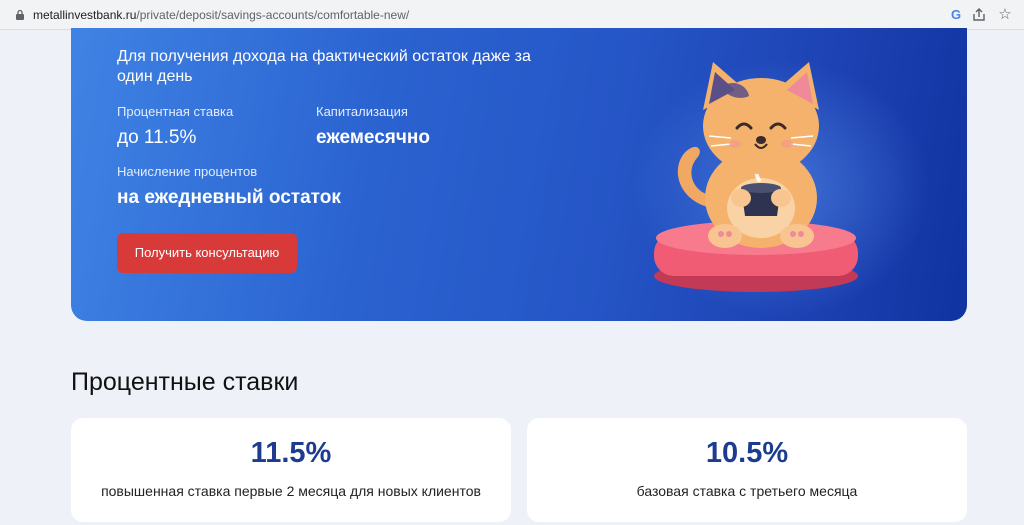 The width and height of the screenshot is (1024, 525). I want to click on star-icon: ☆, so click(1005, 15).